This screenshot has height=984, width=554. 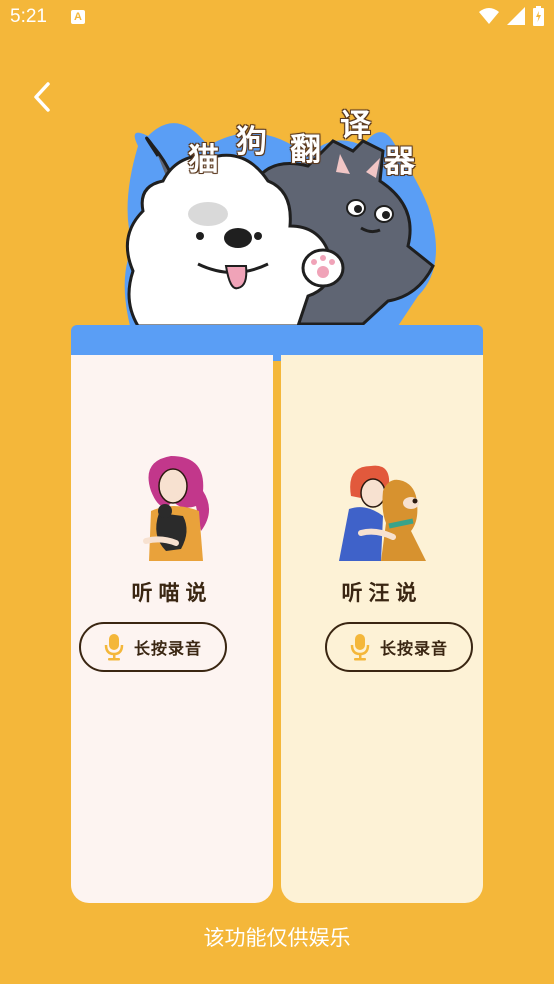 I want to click on cat-record-label: 长按录音, so click(x=167, y=648).